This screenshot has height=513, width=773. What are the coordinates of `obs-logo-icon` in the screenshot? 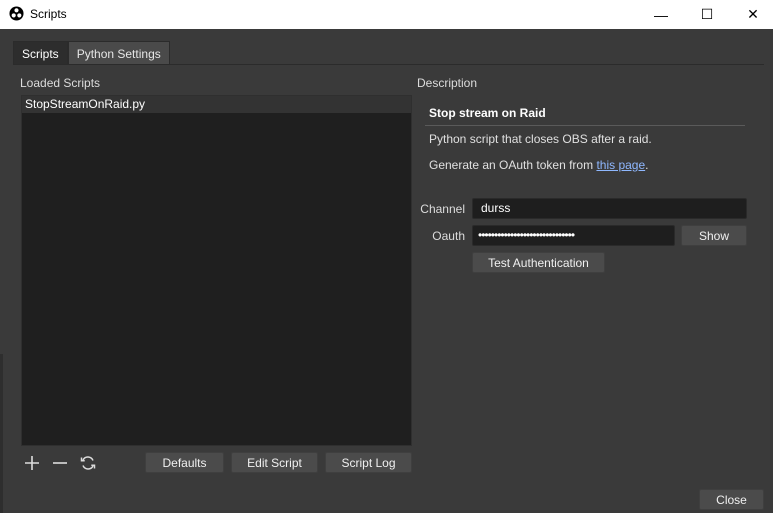 It's located at (16, 13).